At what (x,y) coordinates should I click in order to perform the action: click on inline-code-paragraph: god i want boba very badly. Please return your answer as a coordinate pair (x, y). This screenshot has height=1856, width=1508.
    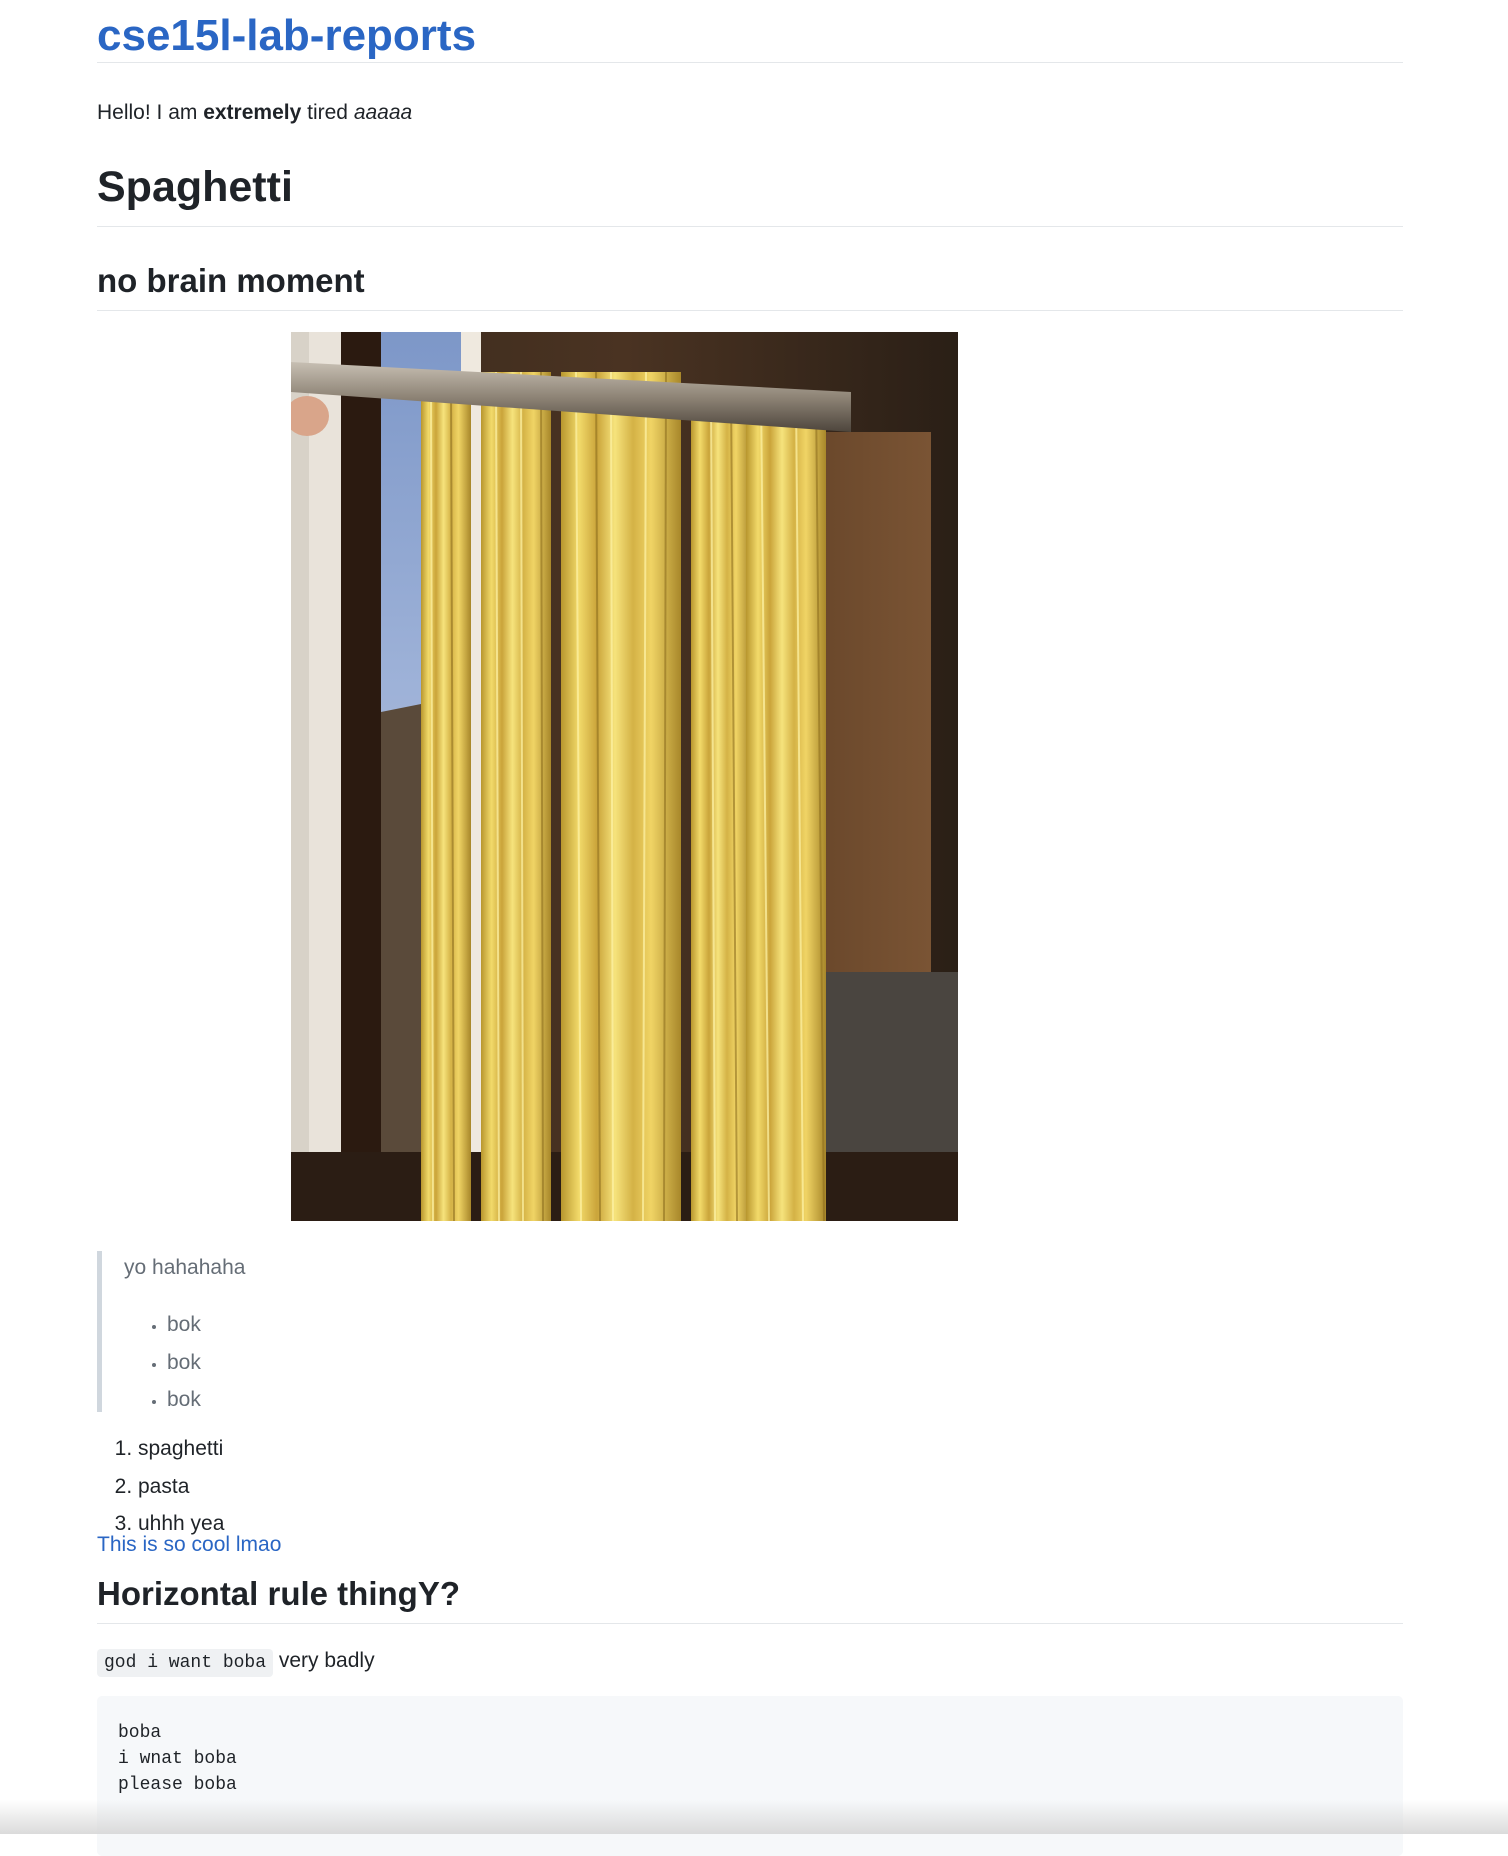
    Looking at the image, I should click on (236, 1662).